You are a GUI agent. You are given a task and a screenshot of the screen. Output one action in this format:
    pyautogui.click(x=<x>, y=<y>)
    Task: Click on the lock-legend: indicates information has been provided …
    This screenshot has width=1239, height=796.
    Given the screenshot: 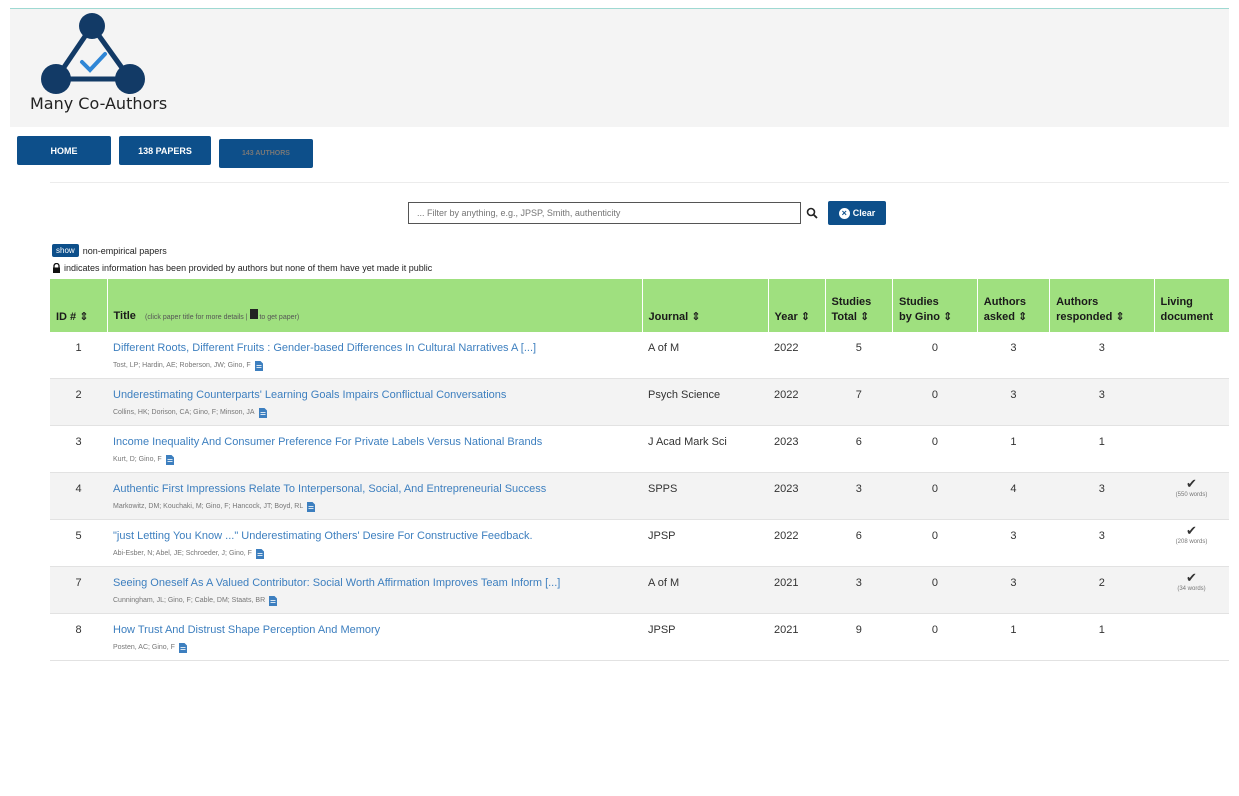 What is the action you would take?
    pyautogui.click(x=242, y=268)
    